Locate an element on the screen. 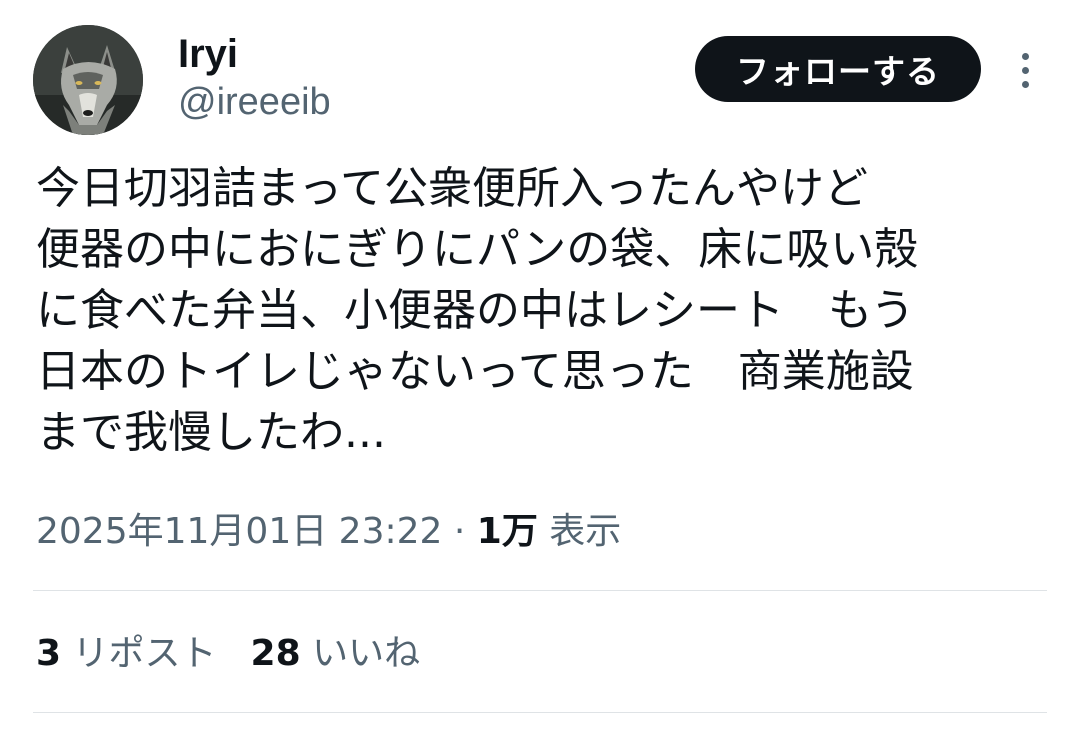 This screenshot has width=1080, height=744. reposts-label: リポスト is located at coordinates (139, 653).